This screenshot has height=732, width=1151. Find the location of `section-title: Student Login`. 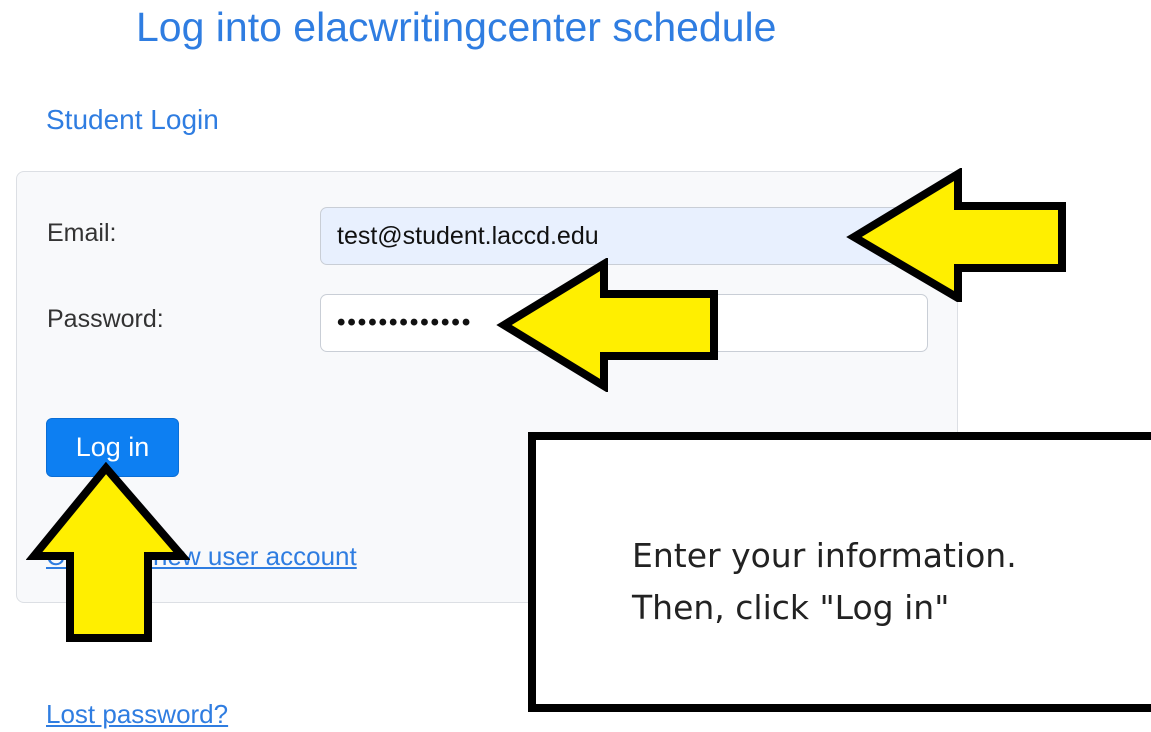

section-title: Student Login is located at coordinates (132, 119).